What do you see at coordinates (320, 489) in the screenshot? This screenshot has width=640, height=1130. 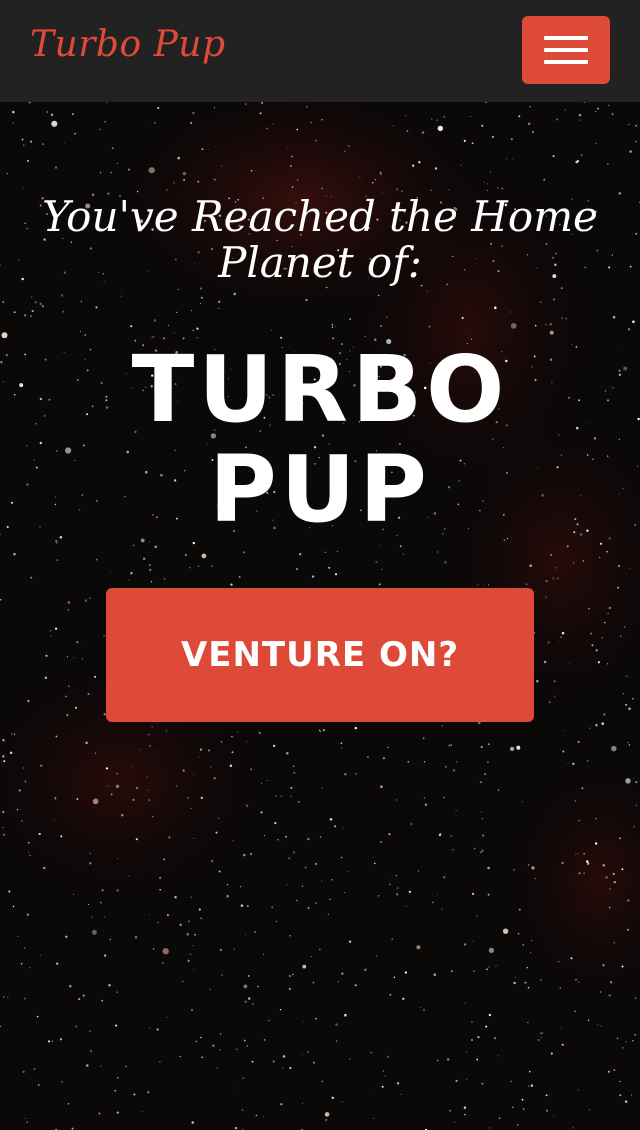 I see `headline-line-2: PUP` at bounding box center [320, 489].